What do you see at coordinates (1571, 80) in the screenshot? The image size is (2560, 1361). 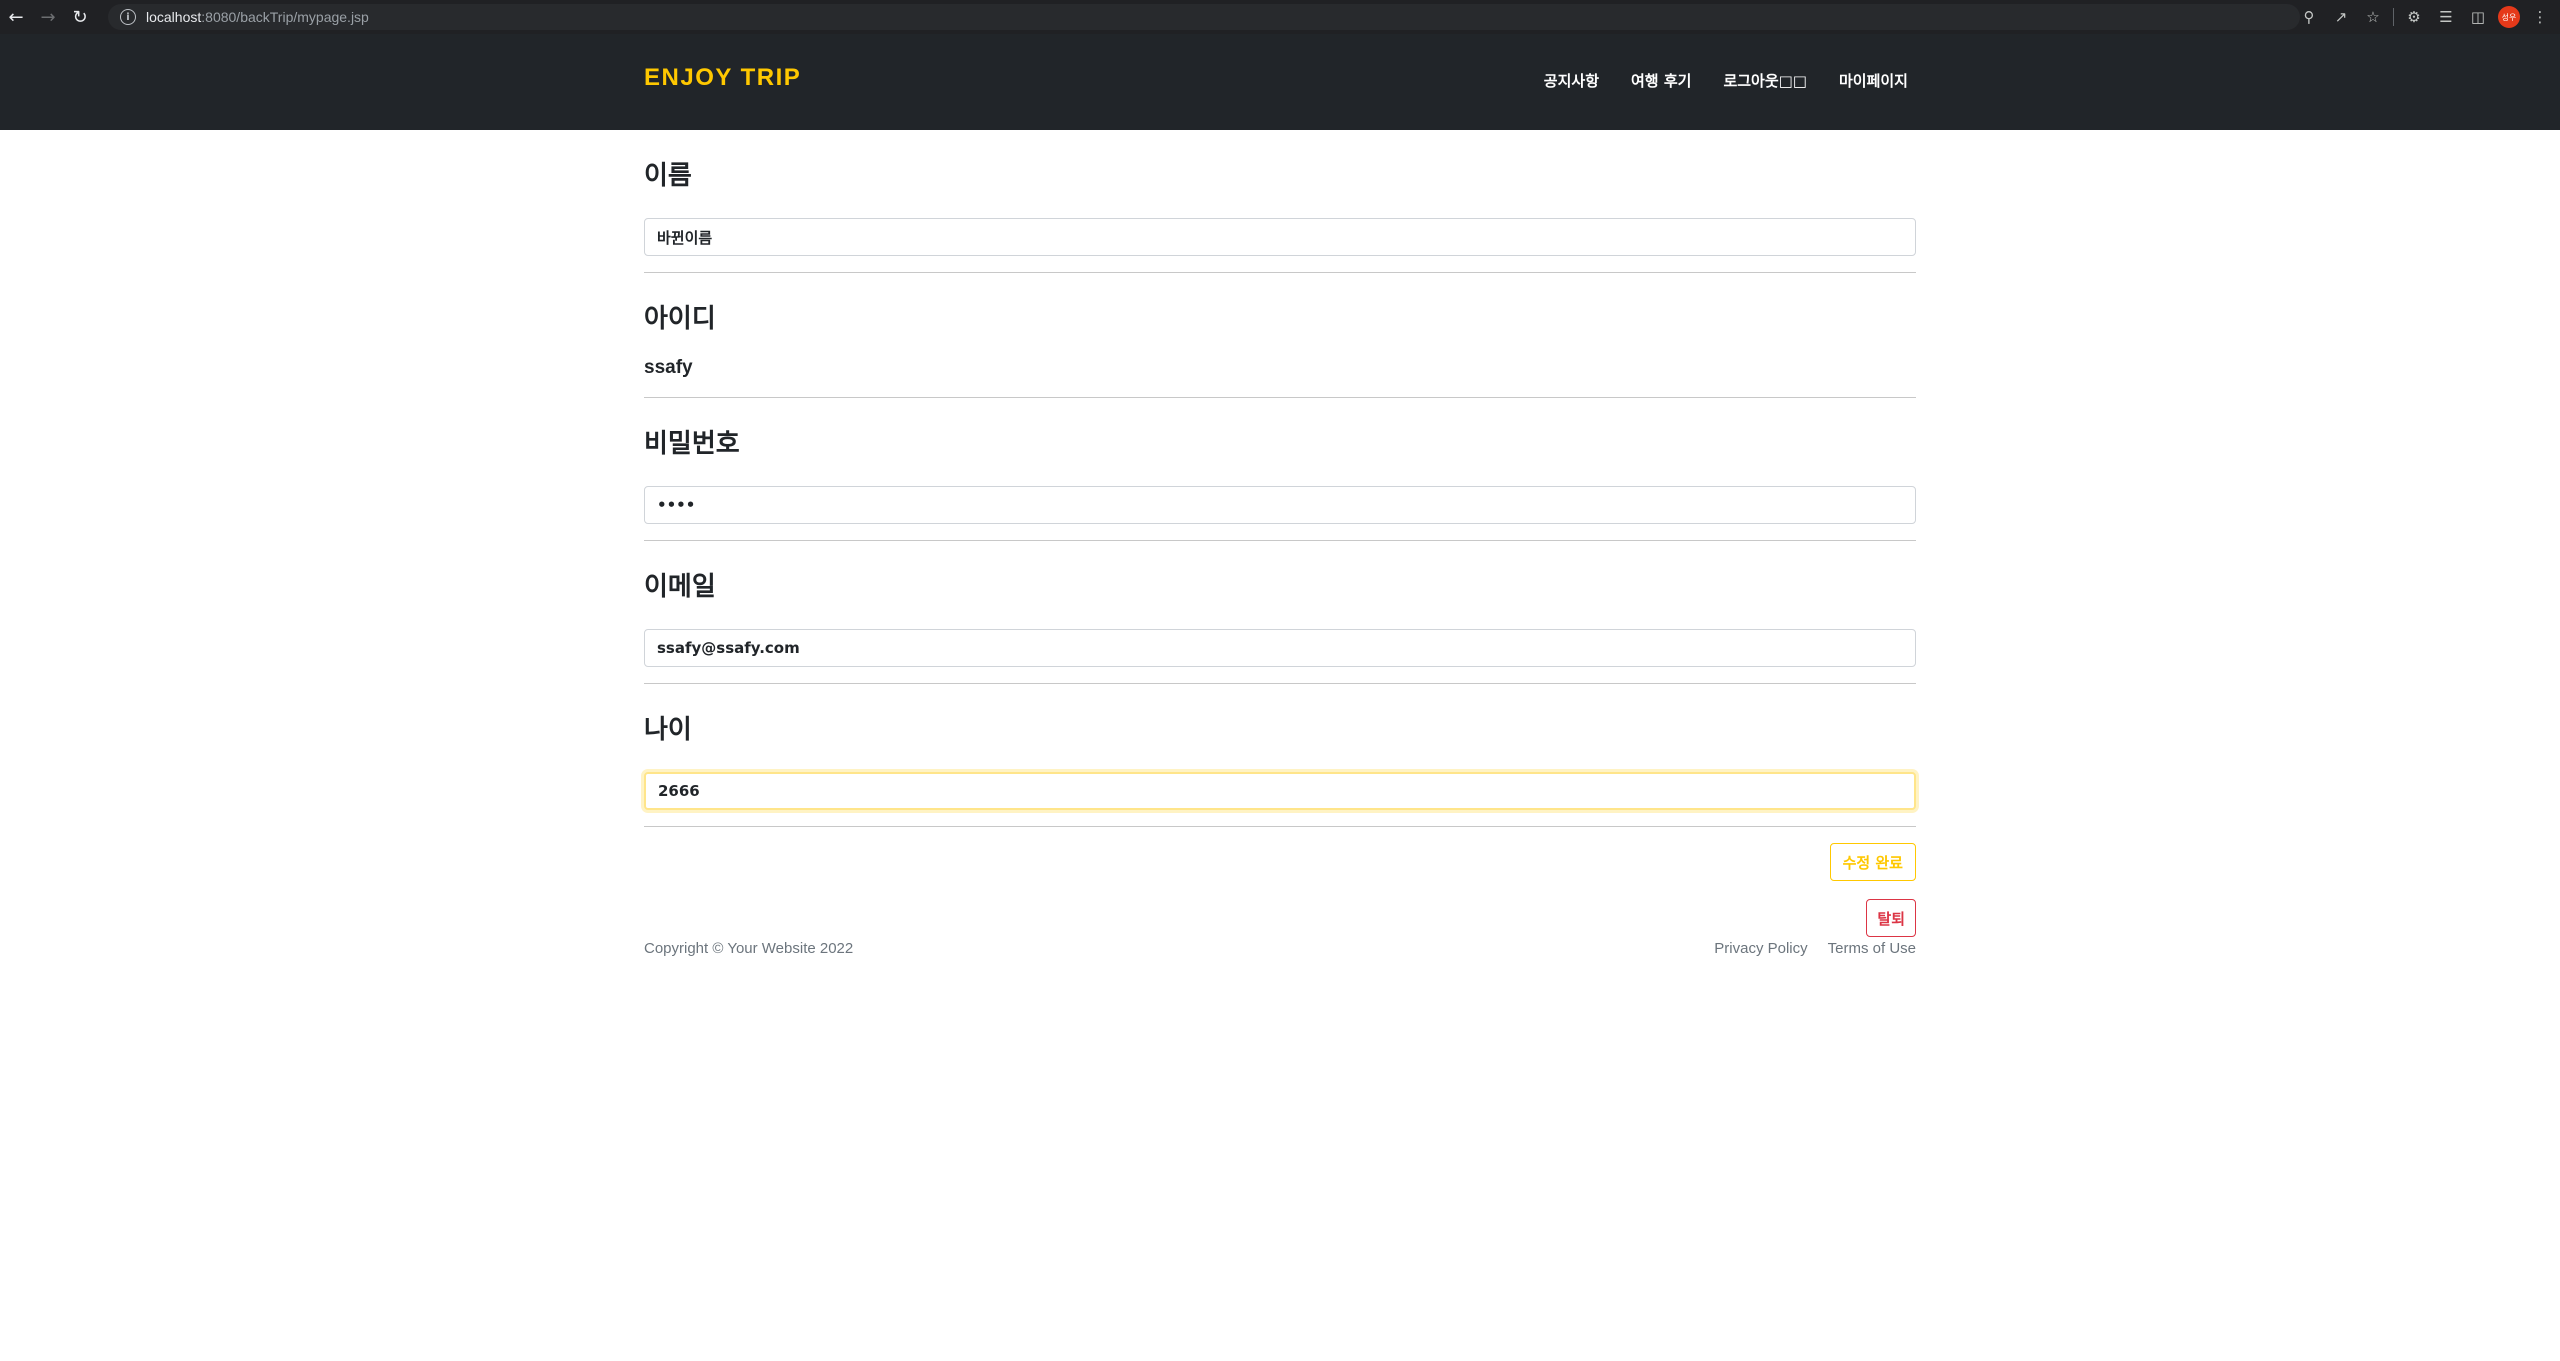 I see `nav-notice: 공지사항` at bounding box center [1571, 80].